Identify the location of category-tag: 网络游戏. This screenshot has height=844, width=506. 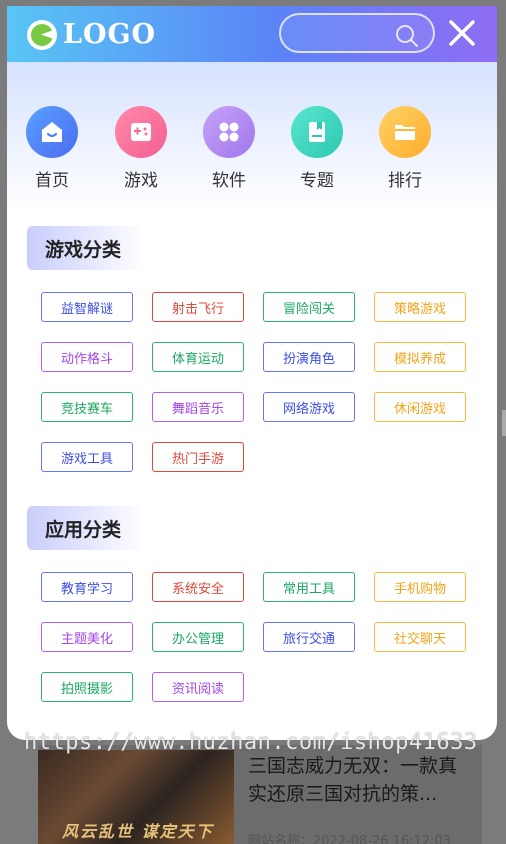
(309, 407).